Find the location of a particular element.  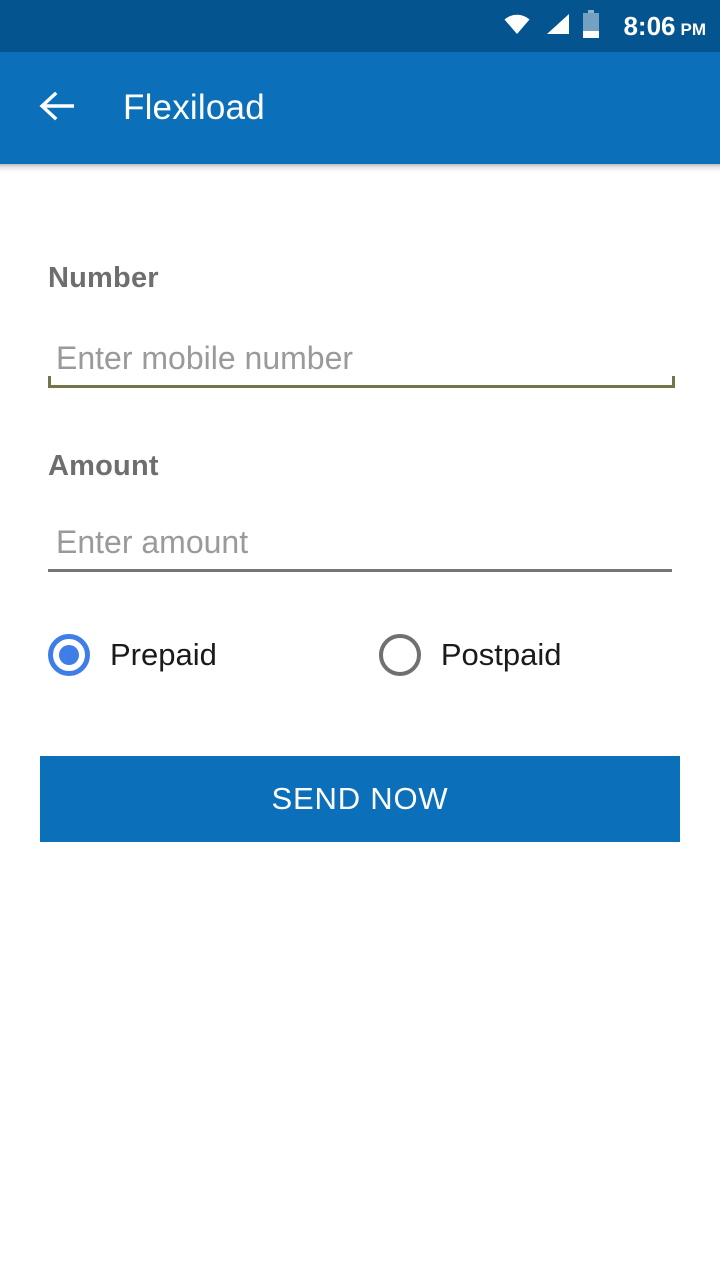

battery-icon is located at coordinates (591, 26).